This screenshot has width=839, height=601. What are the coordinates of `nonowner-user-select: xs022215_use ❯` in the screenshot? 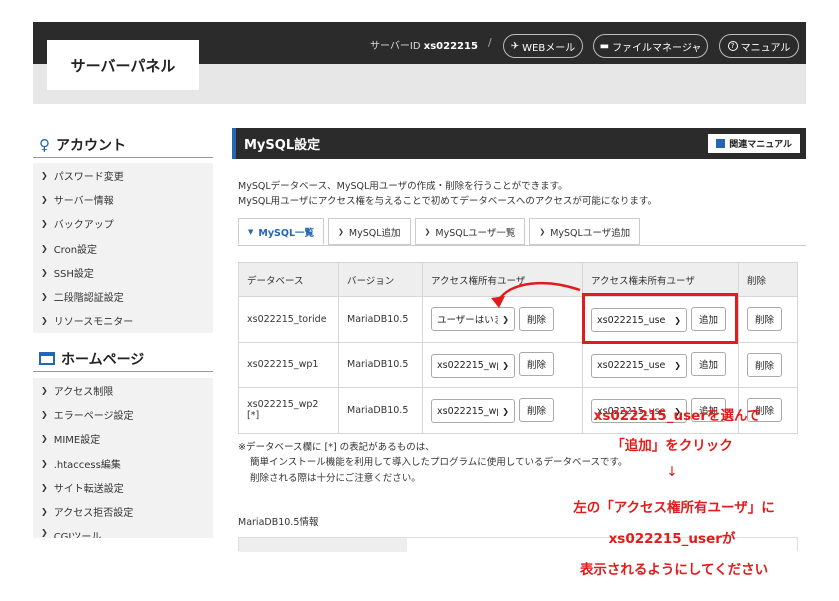 It's located at (639, 365).